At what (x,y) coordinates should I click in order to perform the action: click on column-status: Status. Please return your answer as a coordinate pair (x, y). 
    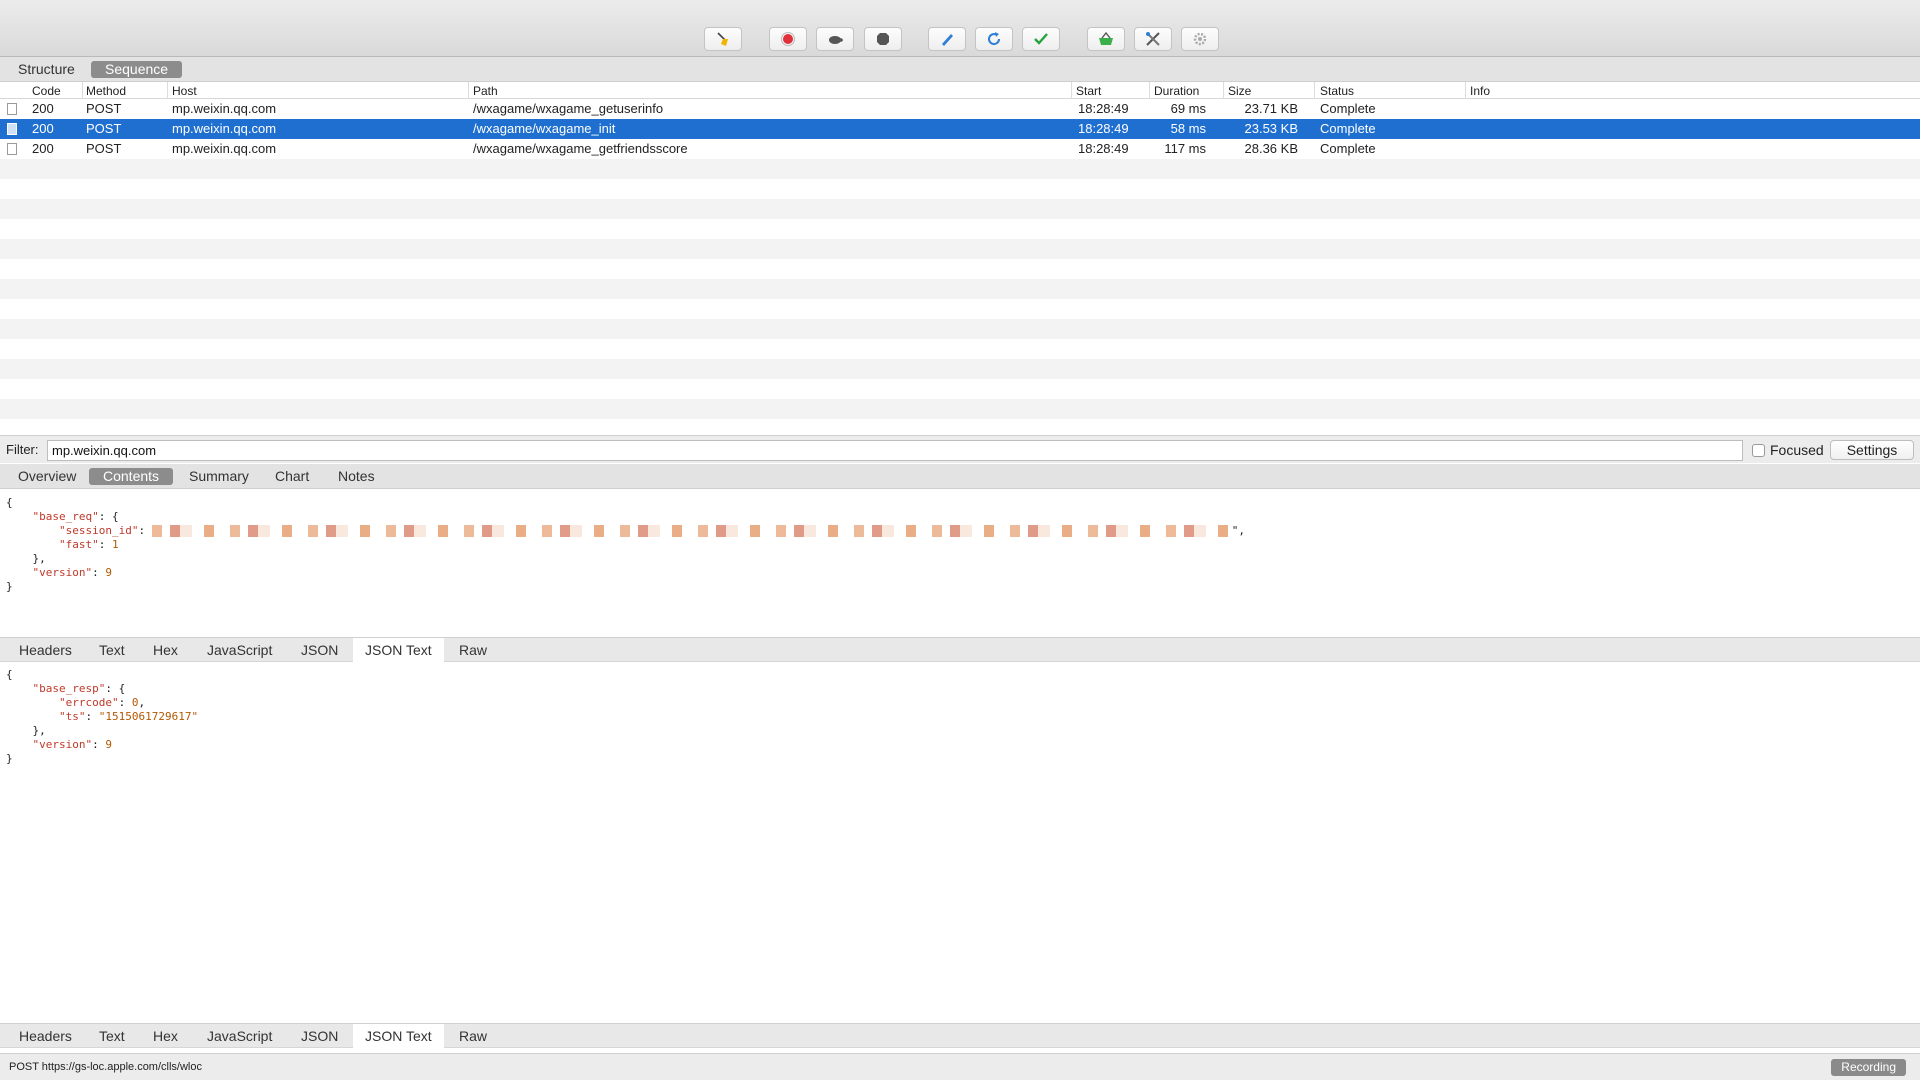
    Looking at the image, I should click on (1337, 91).